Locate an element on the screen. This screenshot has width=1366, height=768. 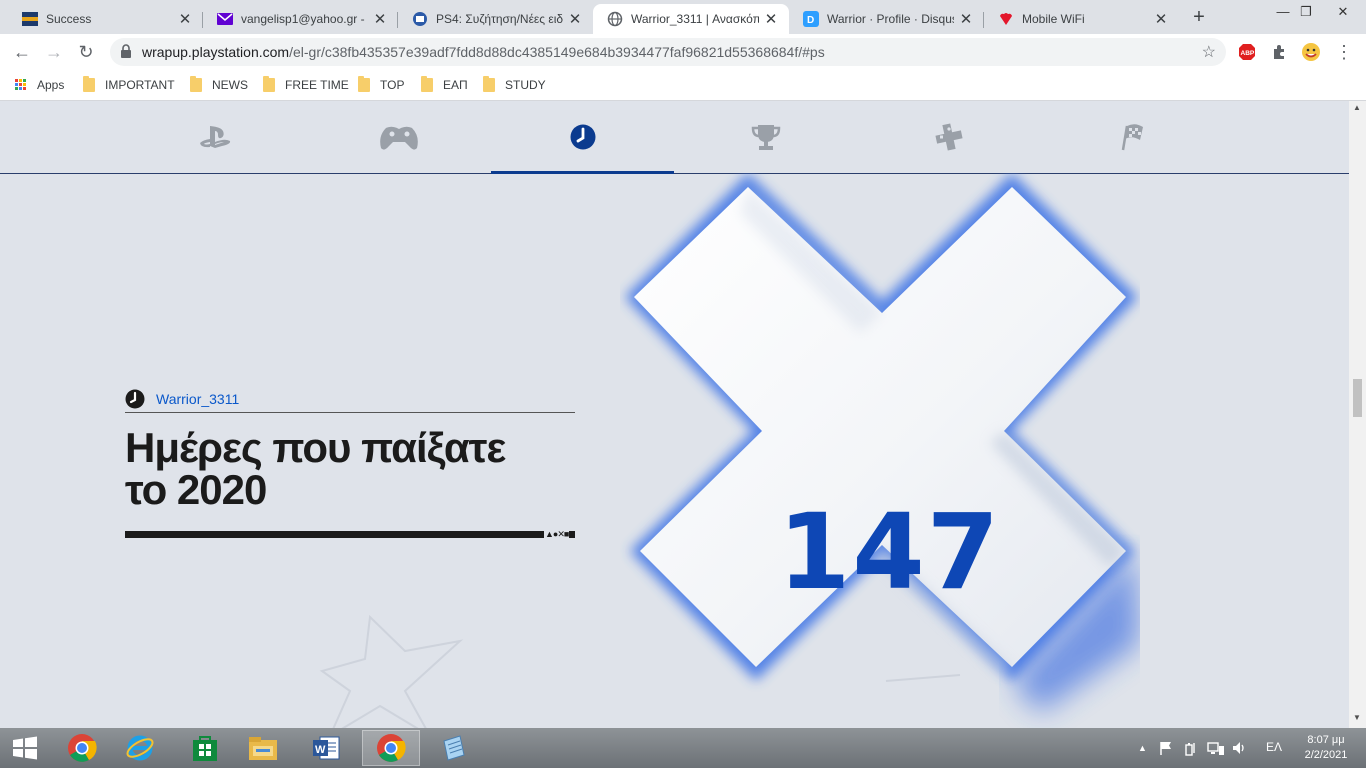
background-cross-decoration is located at coordinates (391, 671).